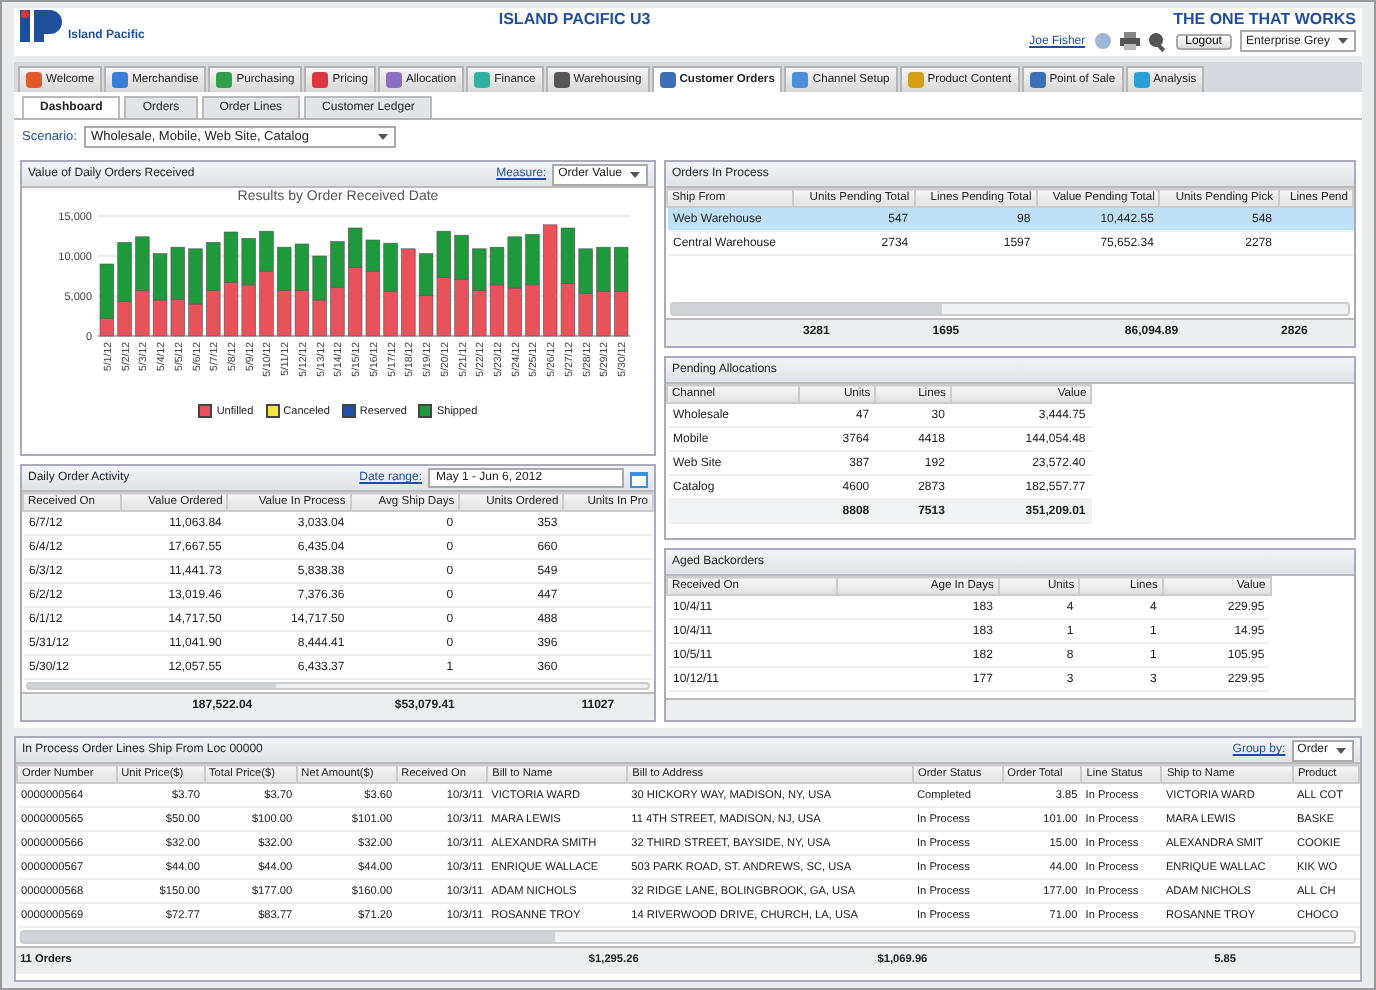 This screenshot has height=990, width=1376. Describe the element at coordinates (42, 26) in the screenshot. I see `logo-icon` at that location.